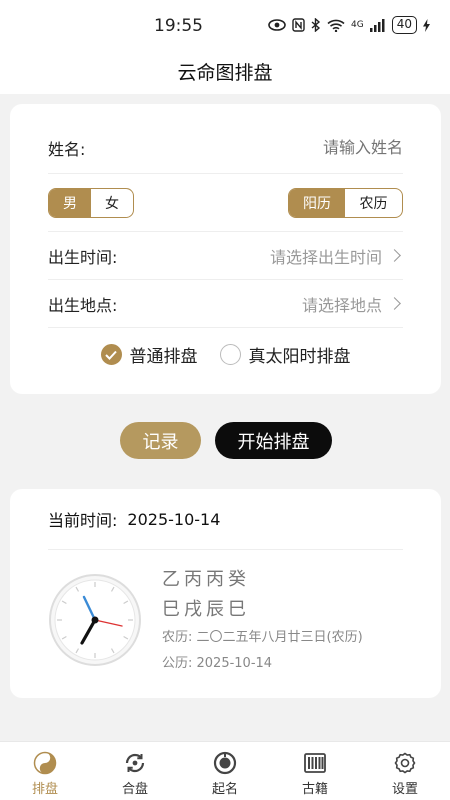 The height and width of the screenshot is (800, 450). I want to click on eye-icon, so click(277, 25).